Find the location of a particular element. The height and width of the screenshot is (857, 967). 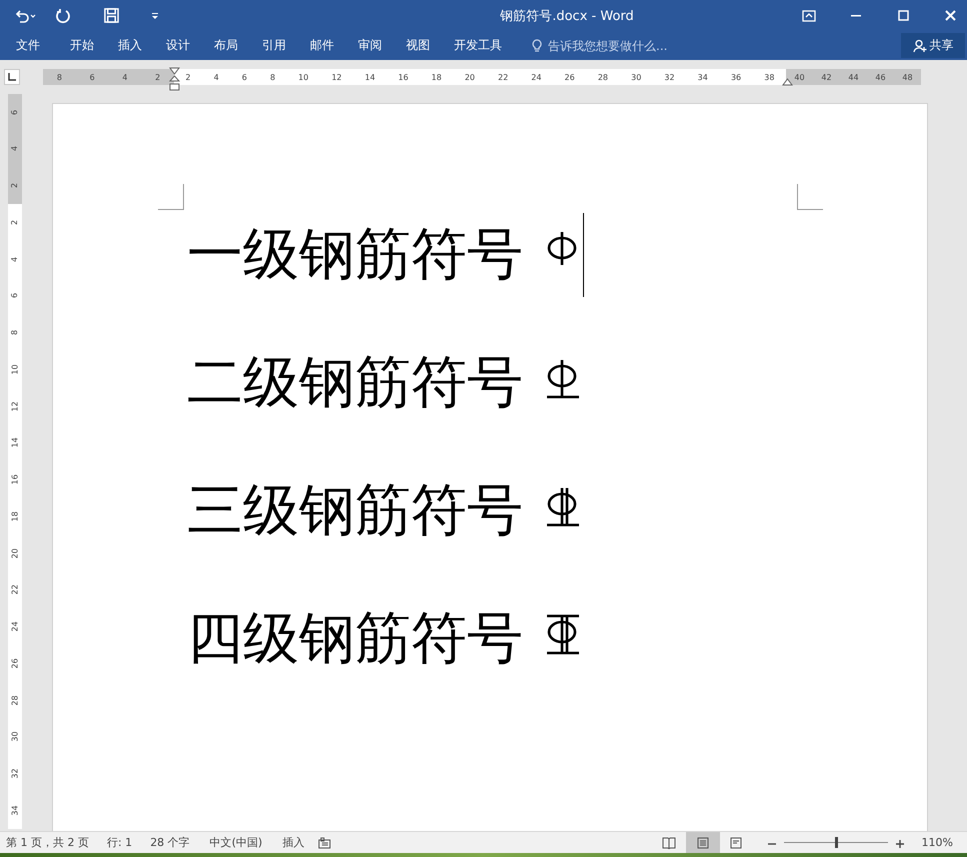

menu-tab: 邮件 is located at coordinates (322, 45).